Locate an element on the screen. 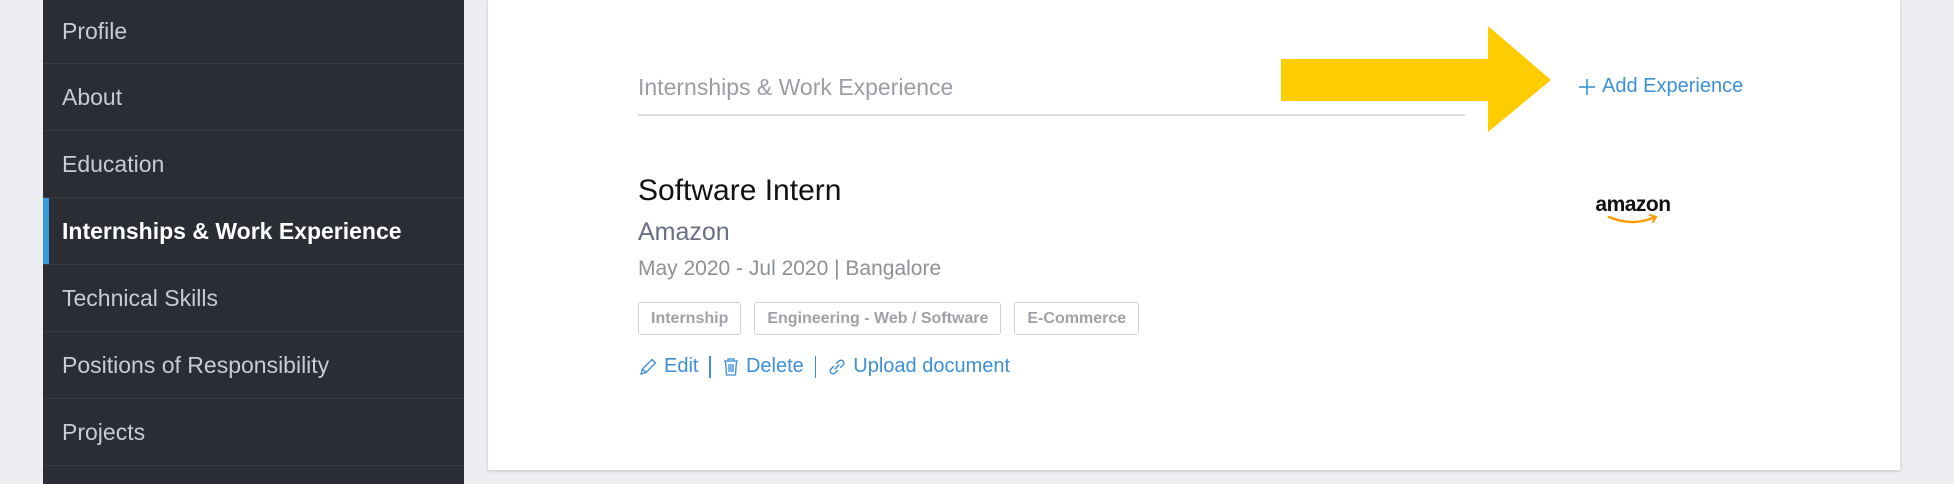 This screenshot has height=484, width=1954. plus-icon is located at coordinates (1587, 86).